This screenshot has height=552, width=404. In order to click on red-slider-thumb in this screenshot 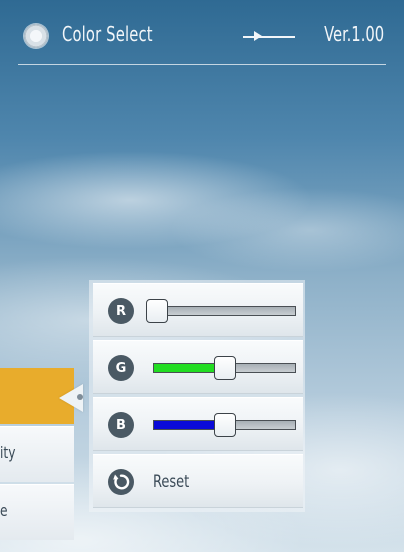, I will do `click(157, 311)`.